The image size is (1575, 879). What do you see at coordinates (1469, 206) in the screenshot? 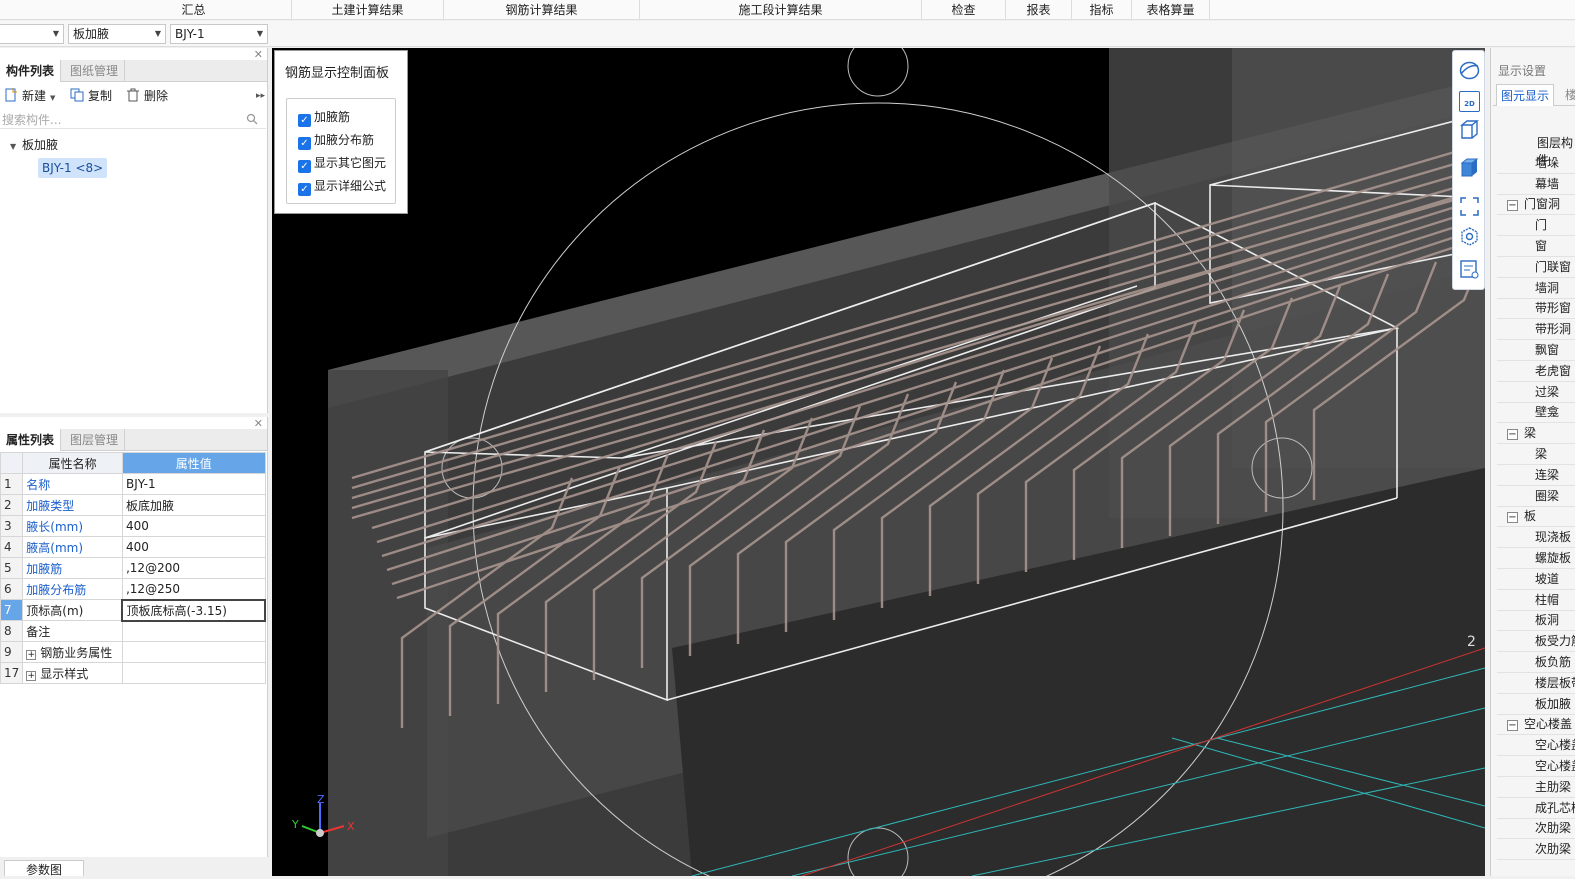
I see `fit-screen-icon` at bounding box center [1469, 206].